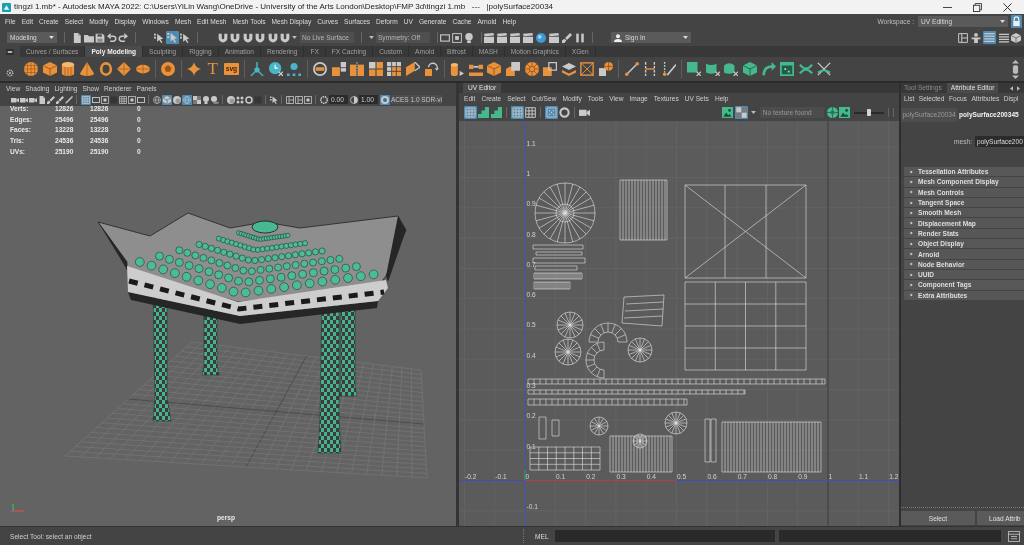 This screenshot has width=1024, height=545. I want to click on quad-grid-icon, so click(375, 69).